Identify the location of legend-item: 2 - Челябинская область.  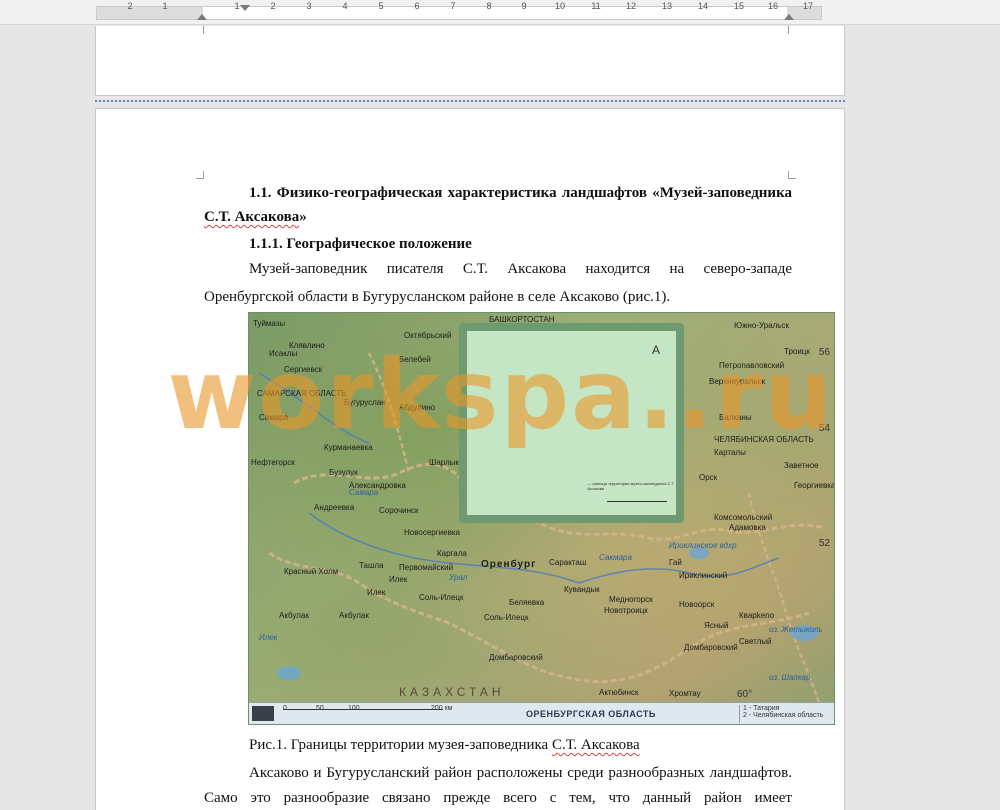
(783, 715).